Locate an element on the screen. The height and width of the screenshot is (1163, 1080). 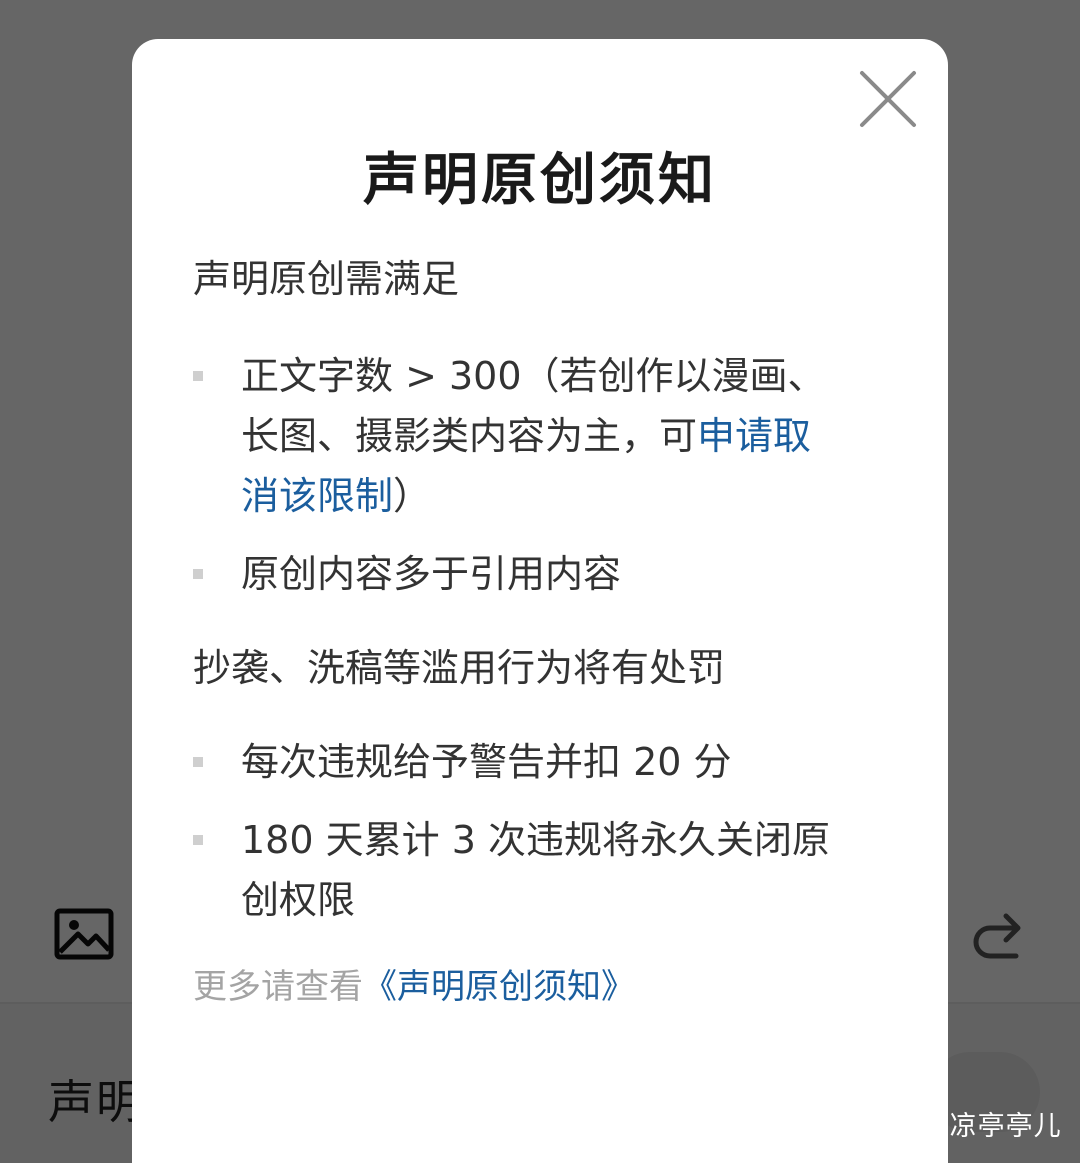
dialog-title: 声明原创须知 is located at coordinates (540, 180).